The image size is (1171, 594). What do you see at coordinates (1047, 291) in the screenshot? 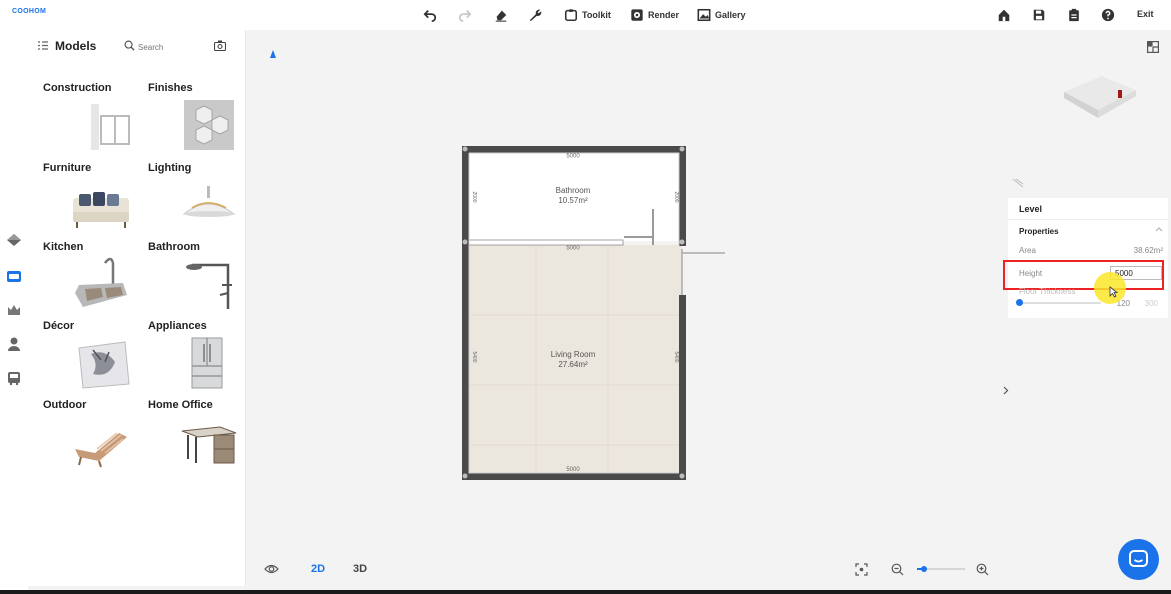
I see `floor-thickness-label: Floor Thickness` at bounding box center [1047, 291].